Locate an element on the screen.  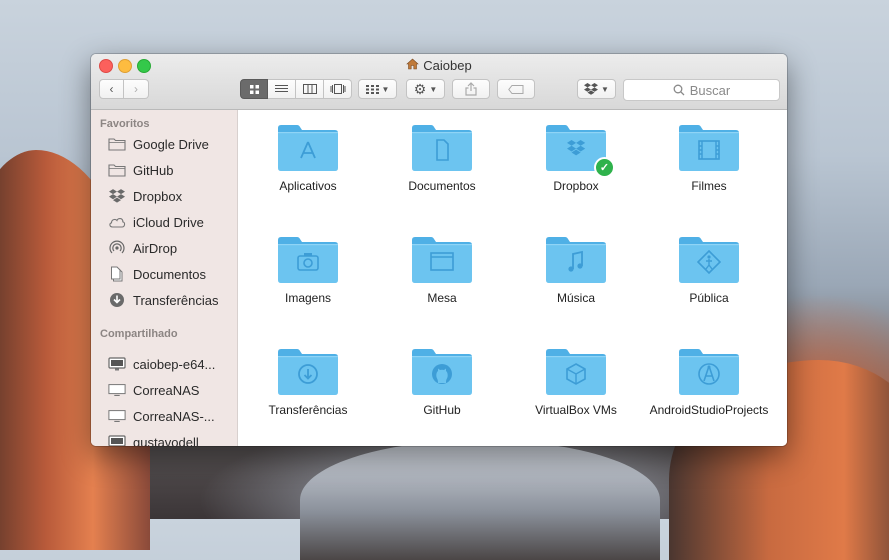
folder-name: VirtualBox VMs is located at coordinates (576, 410).